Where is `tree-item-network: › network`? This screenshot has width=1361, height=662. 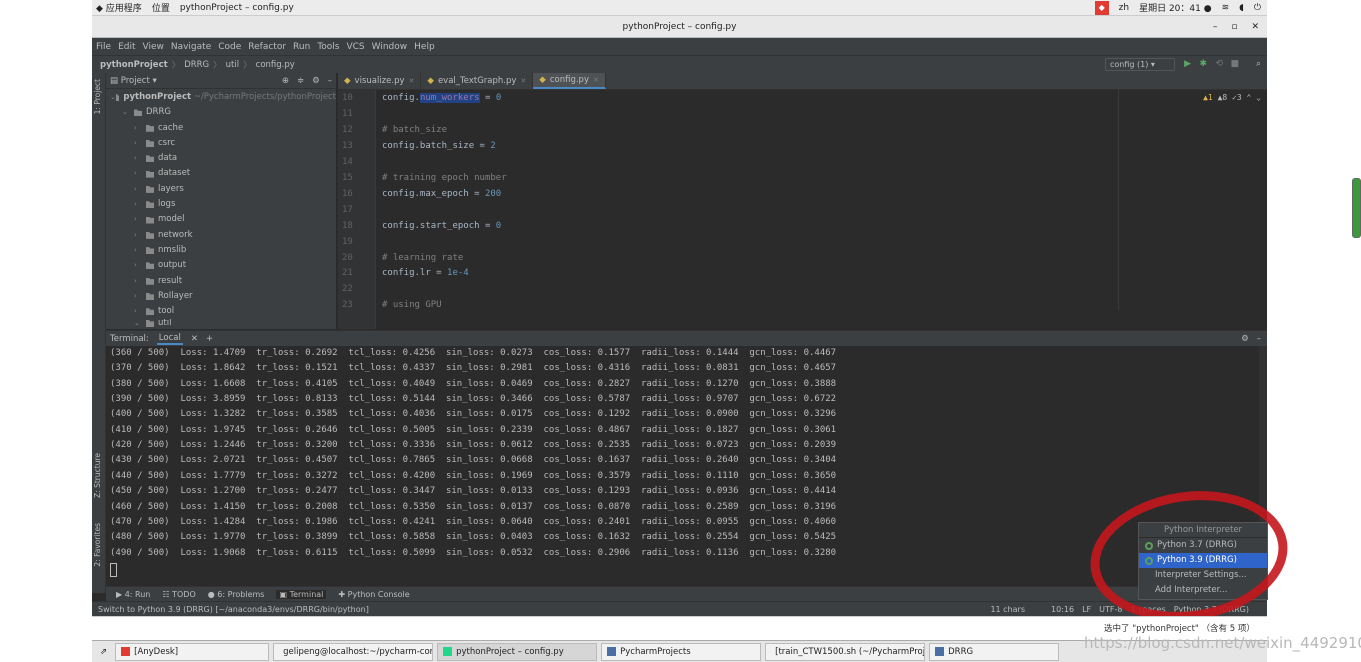 tree-item-network: › network is located at coordinates (221, 235).